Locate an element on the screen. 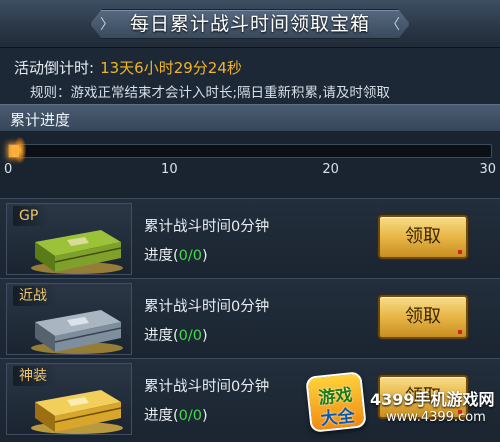 The width and height of the screenshot is (500, 442). tier-label: GP is located at coordinates (31, 216).